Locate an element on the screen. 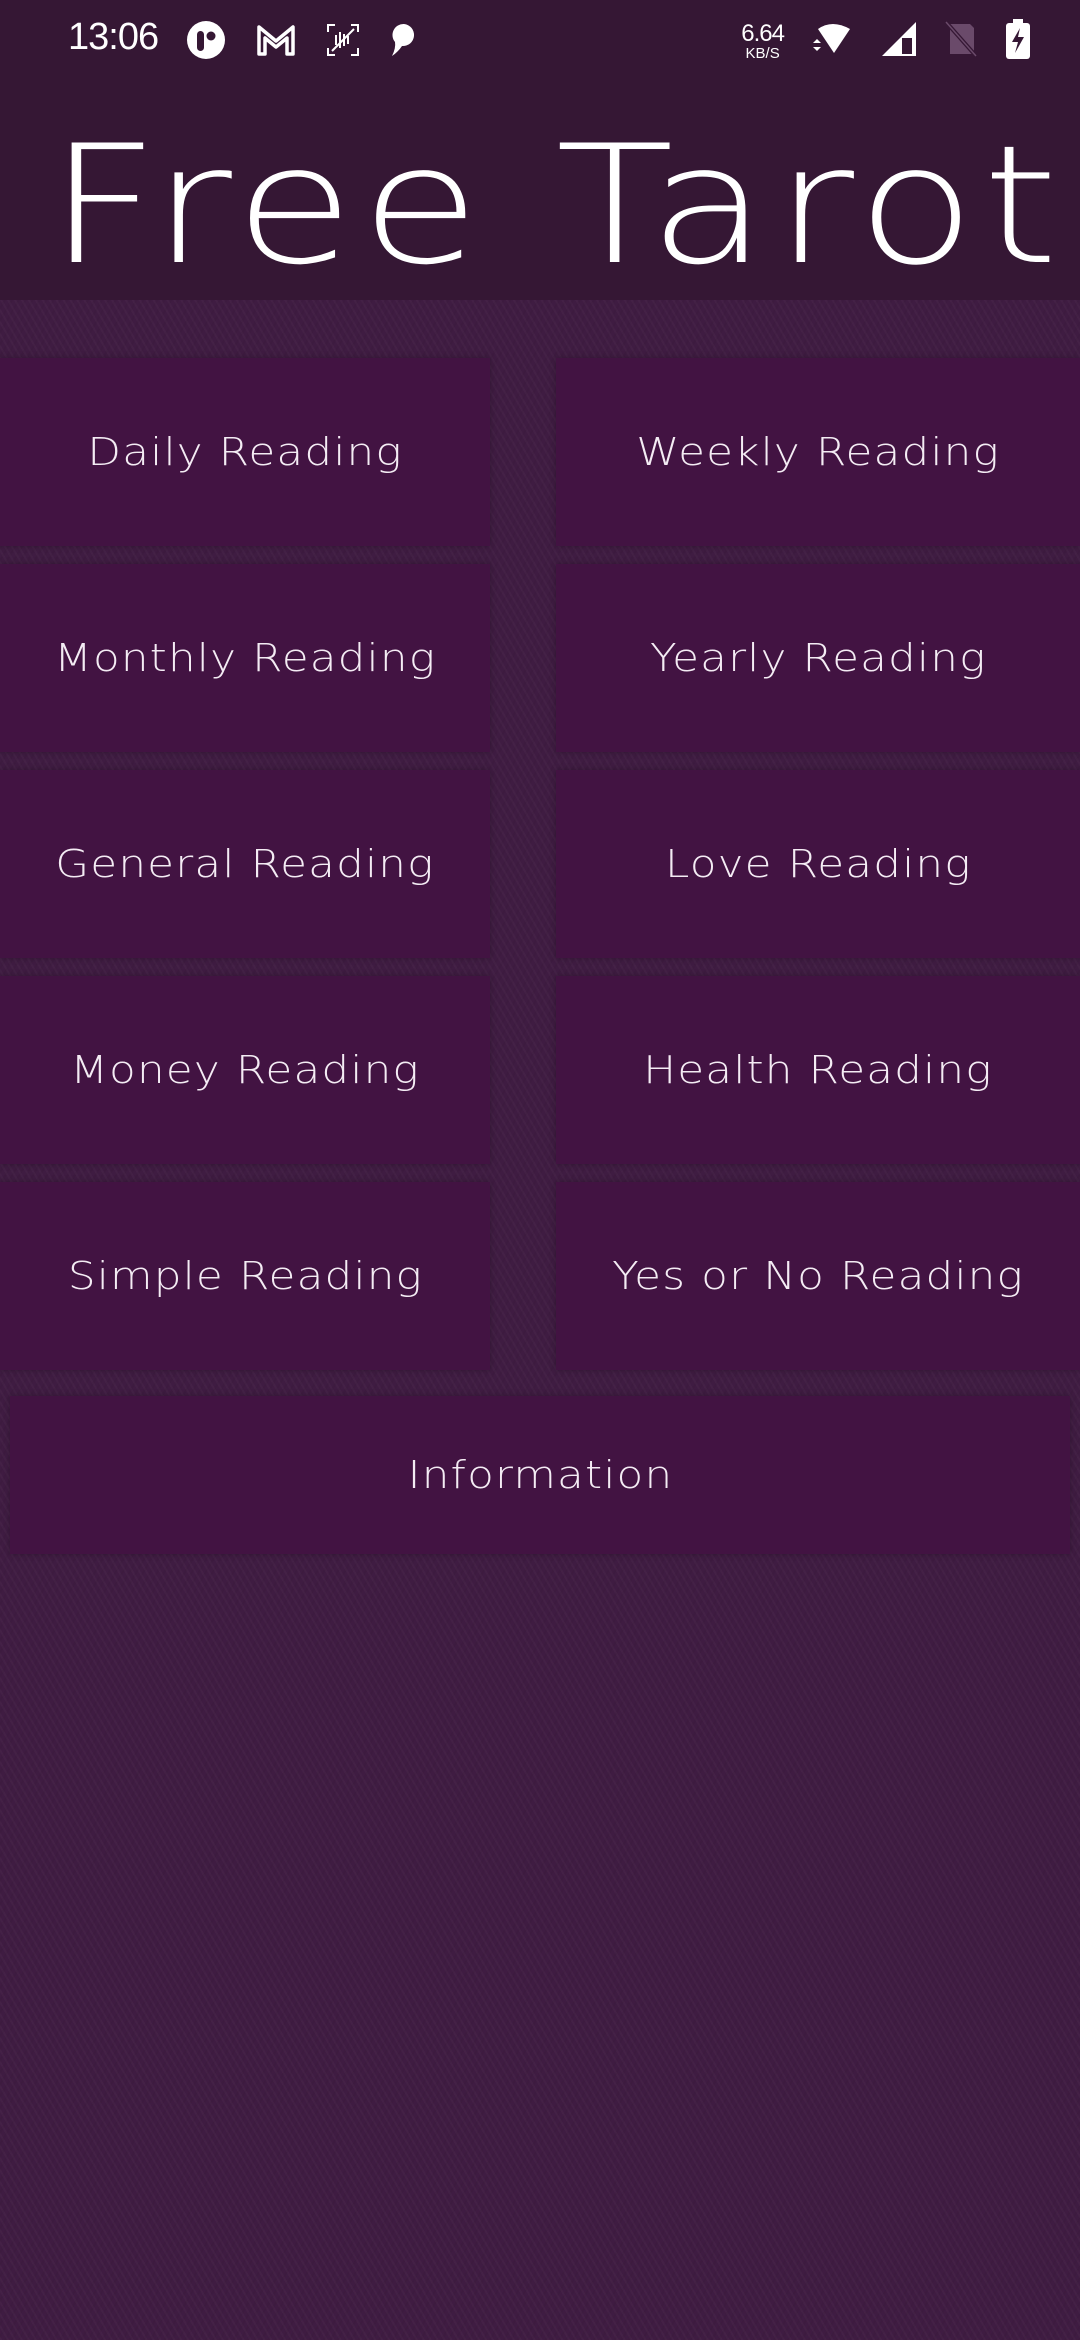 The height and width of the screenshot is (2340, 1080). daily-reading-button: Daily Reading is located at coordinates (245, 452).